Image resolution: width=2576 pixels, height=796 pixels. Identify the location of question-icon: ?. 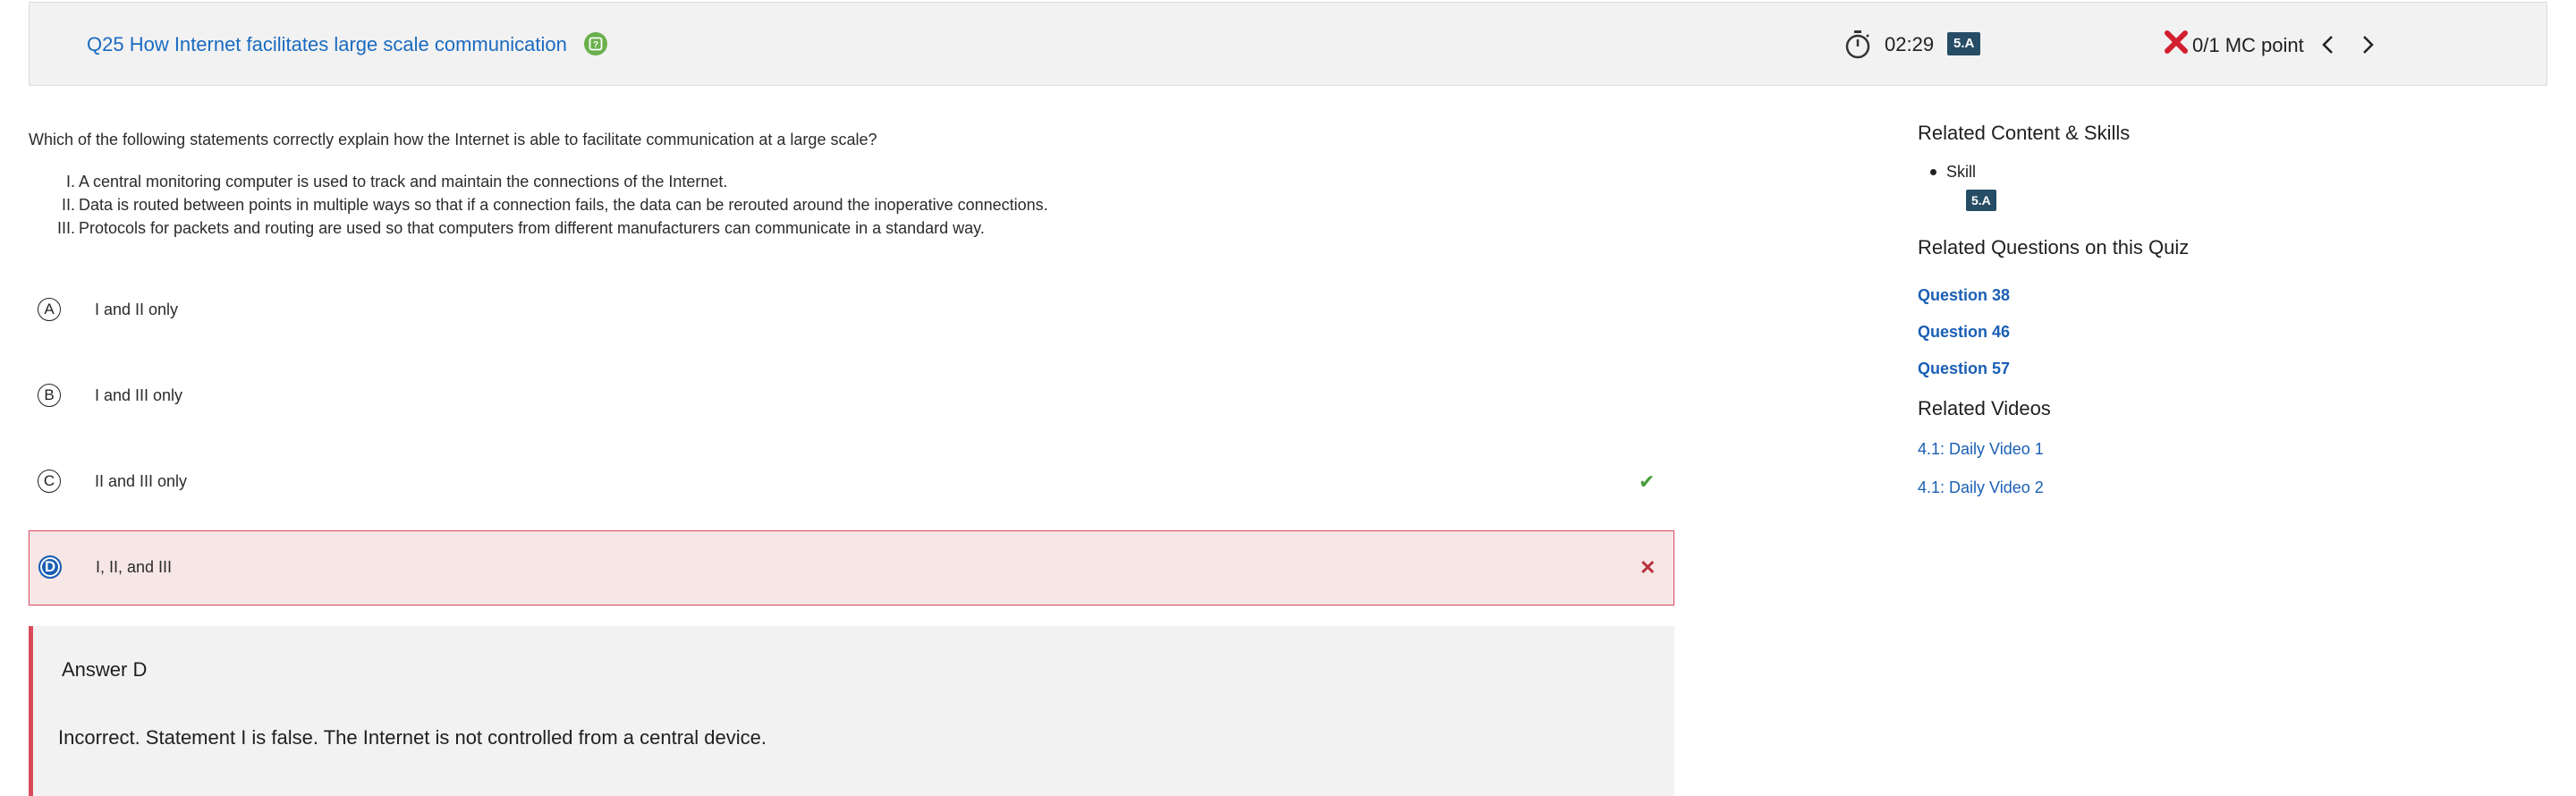
(595, 43).